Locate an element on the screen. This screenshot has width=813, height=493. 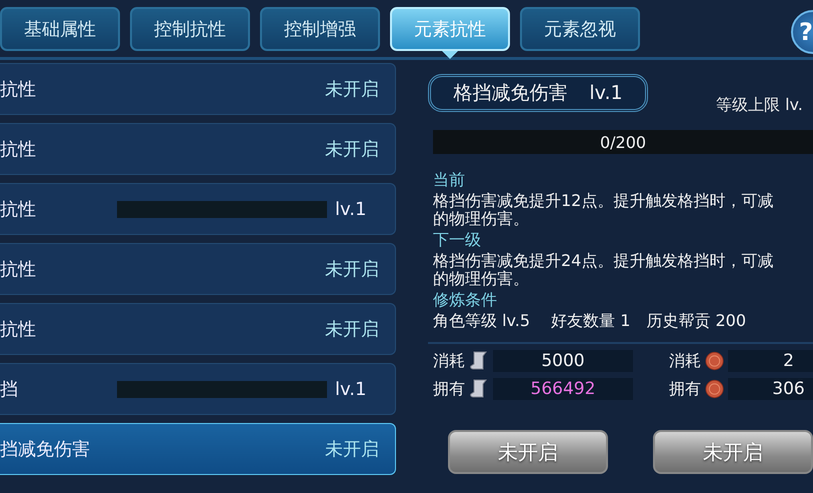
cost-value: 2 is located at coordinates (770, 361).